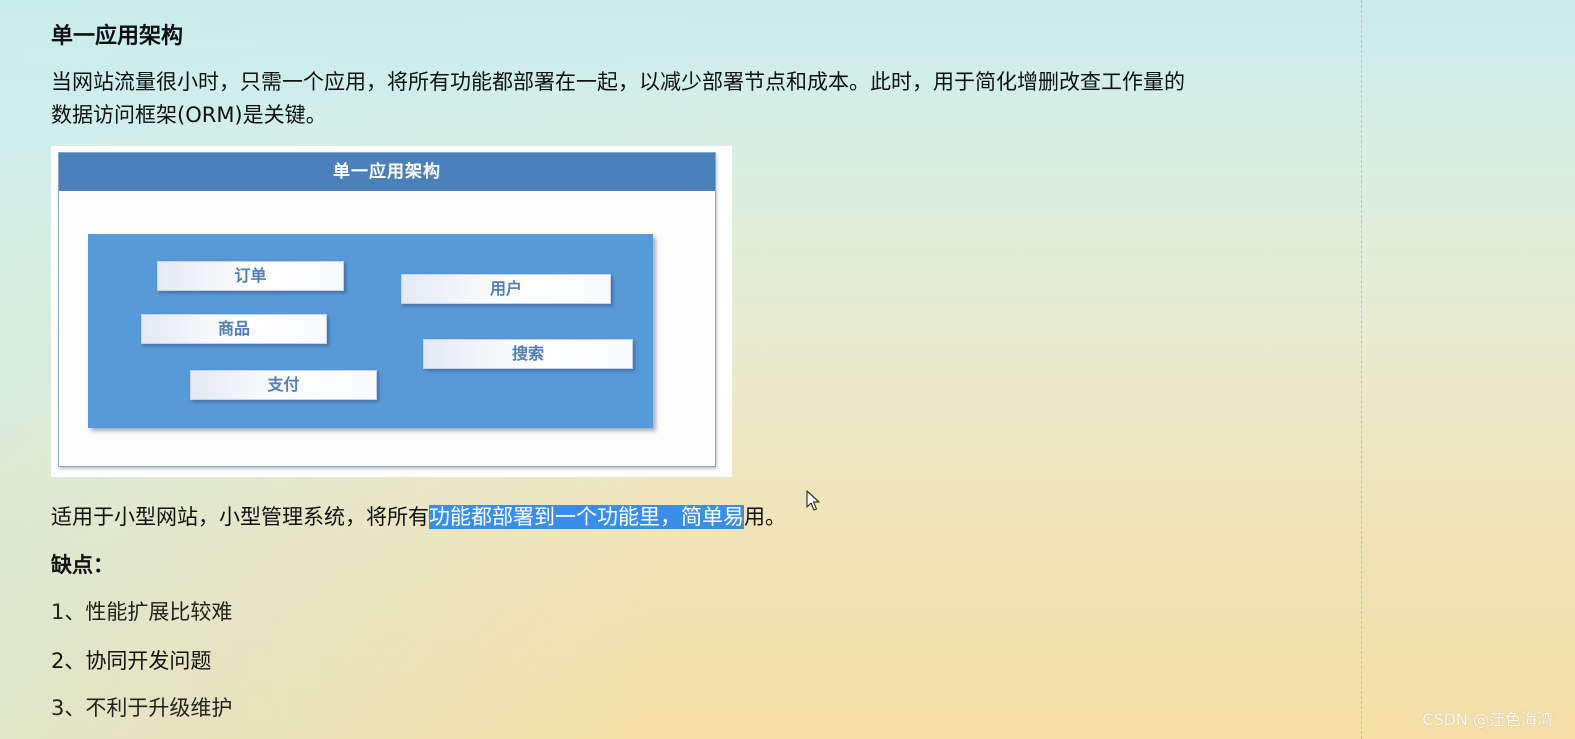 This screenshot has height=739, width=1575. Describe the element at coordinates (387, 172) in the screenshot. I see `diagram-title: 单一应用架构` at that location.